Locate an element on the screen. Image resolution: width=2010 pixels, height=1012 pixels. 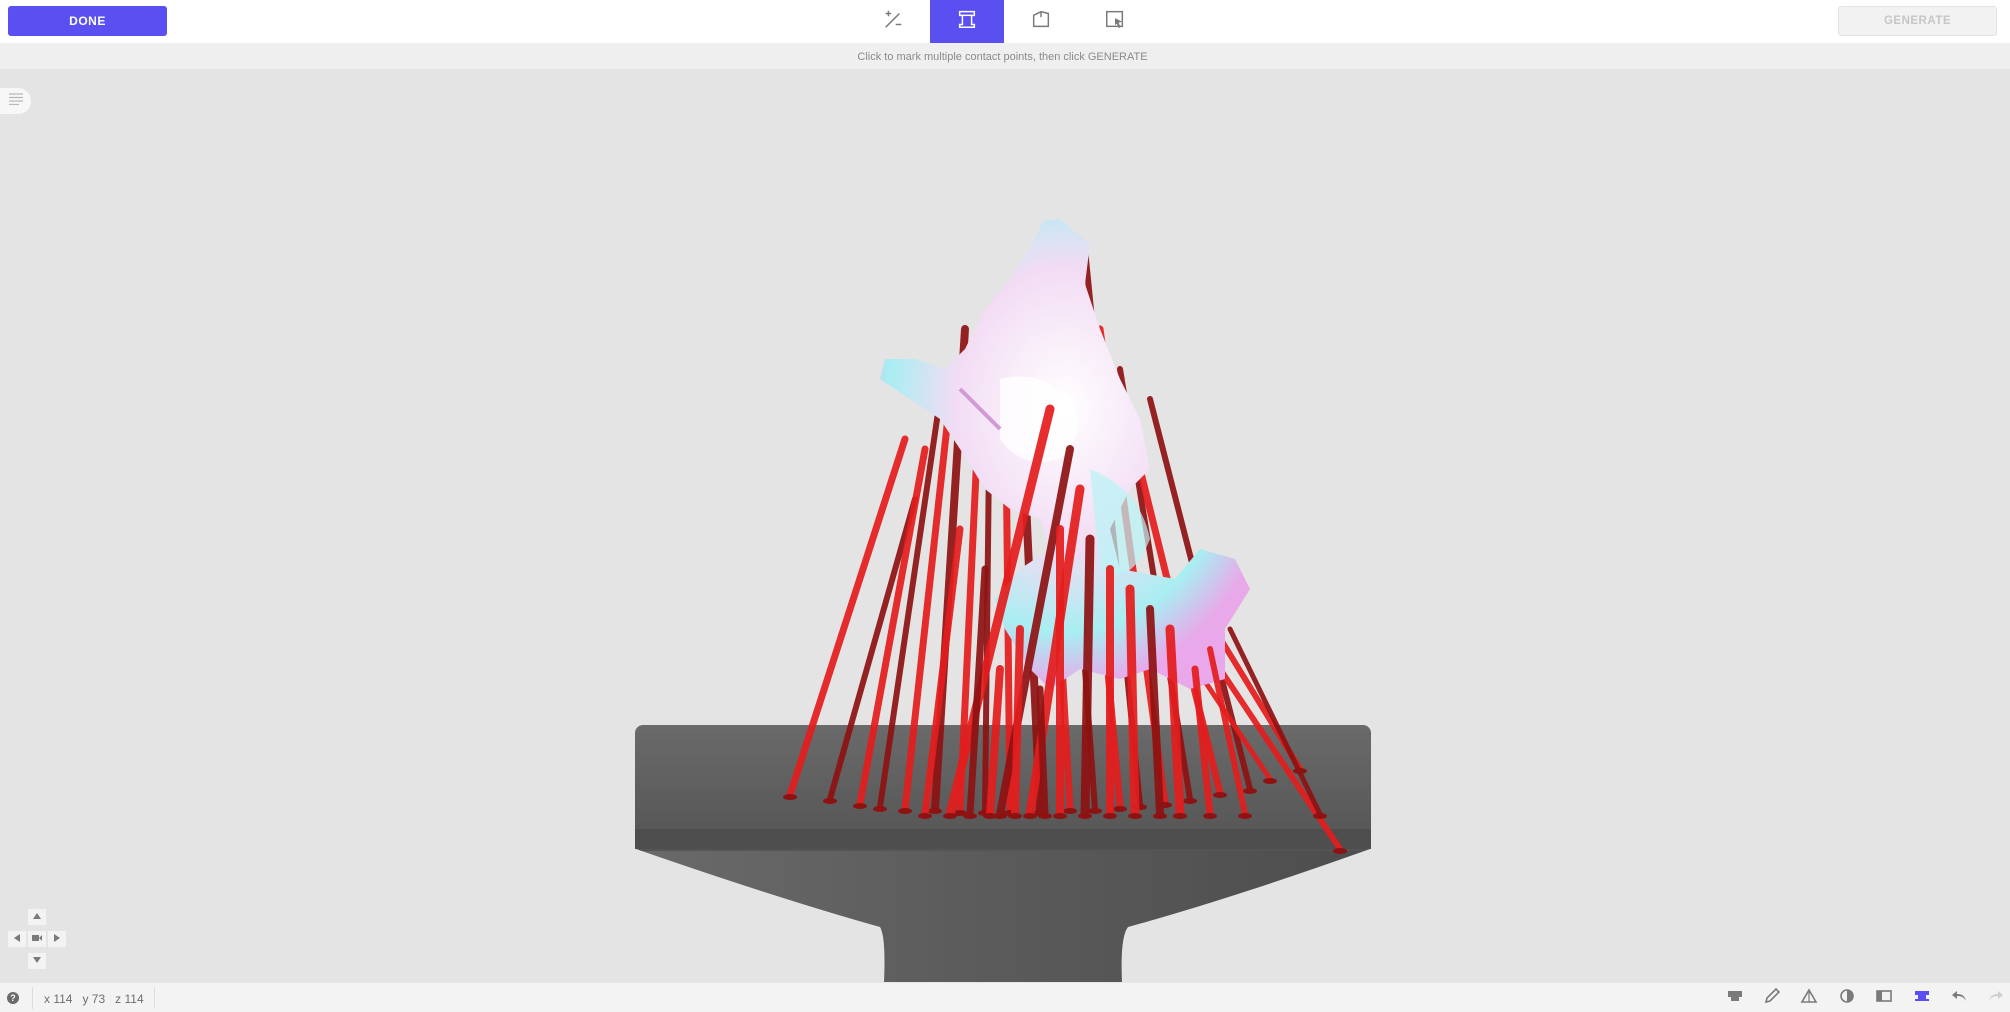
camera-icon is located at coordinates (37, 939).